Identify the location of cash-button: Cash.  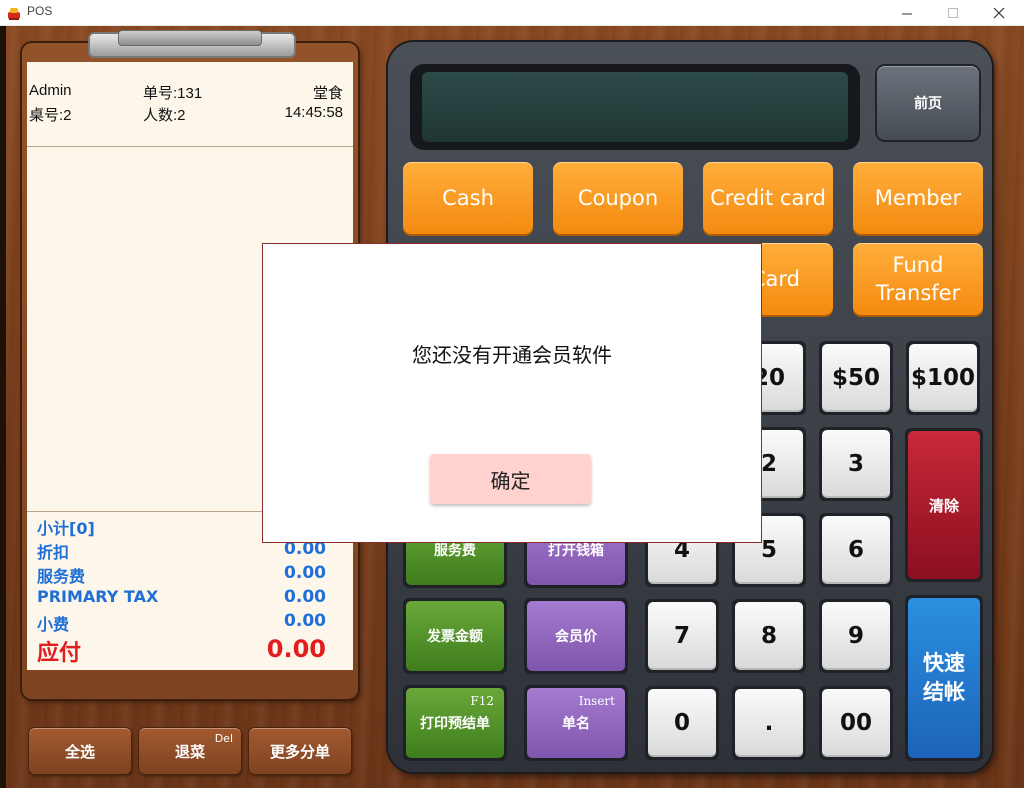
(468, 198).